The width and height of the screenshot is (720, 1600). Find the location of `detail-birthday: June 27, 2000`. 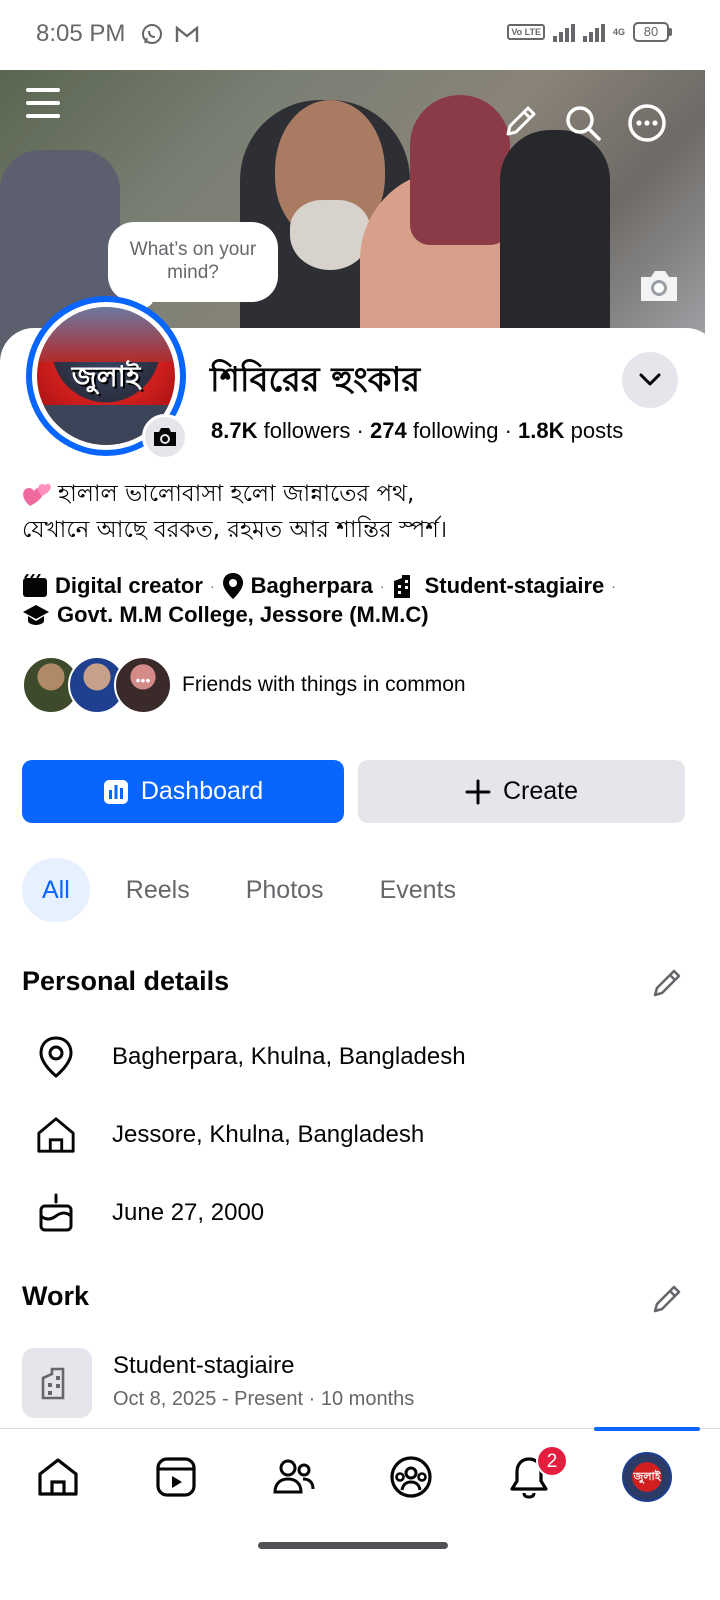

detail-birthday: June 27, 2000 is located at coordinates (150, 1213).